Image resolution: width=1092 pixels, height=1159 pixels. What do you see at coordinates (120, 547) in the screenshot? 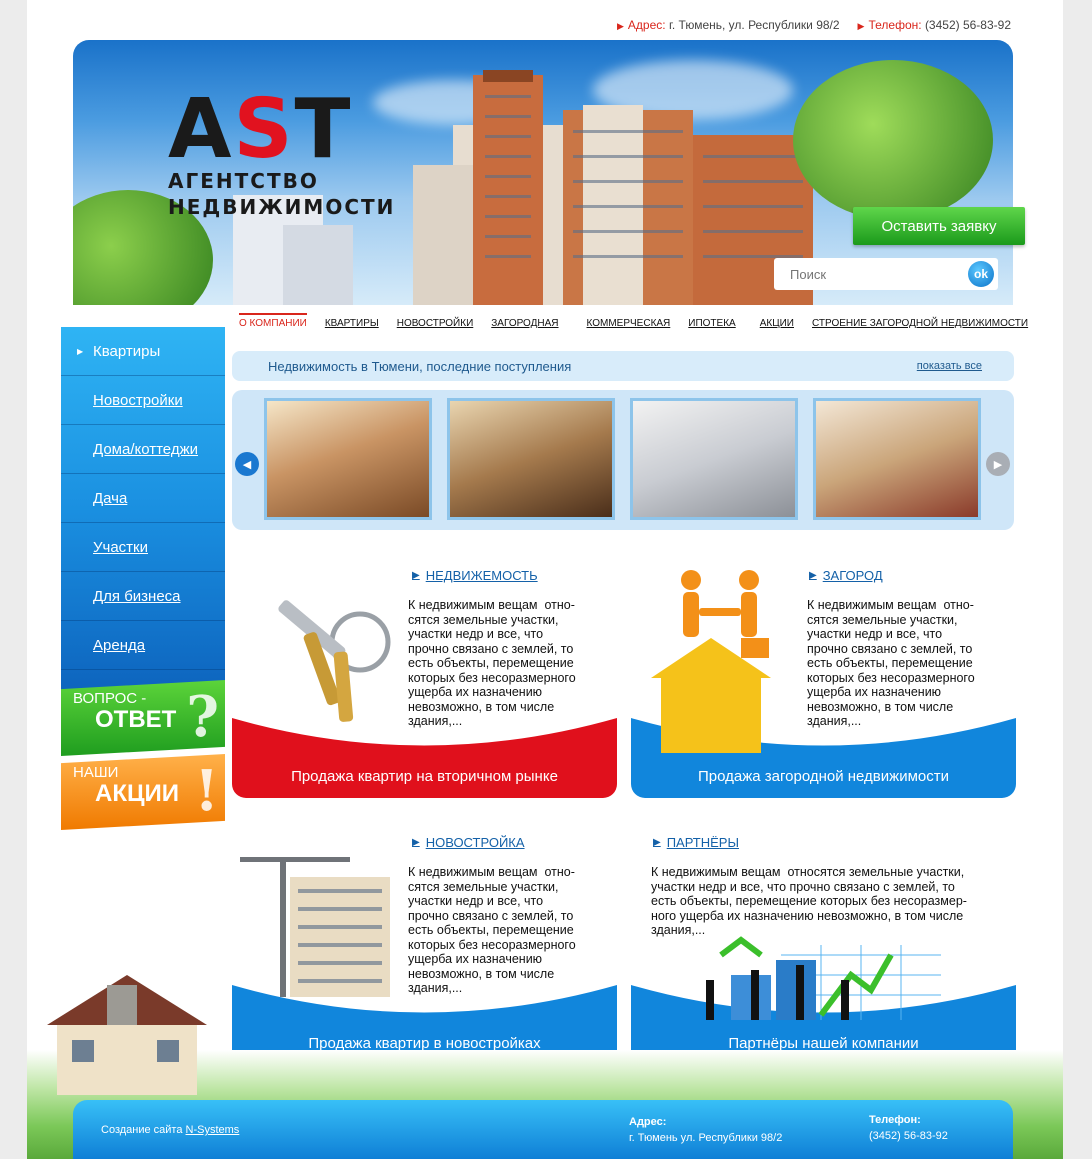
I see `sidebar-item-label: Участки` at bounding box center [120, 547].